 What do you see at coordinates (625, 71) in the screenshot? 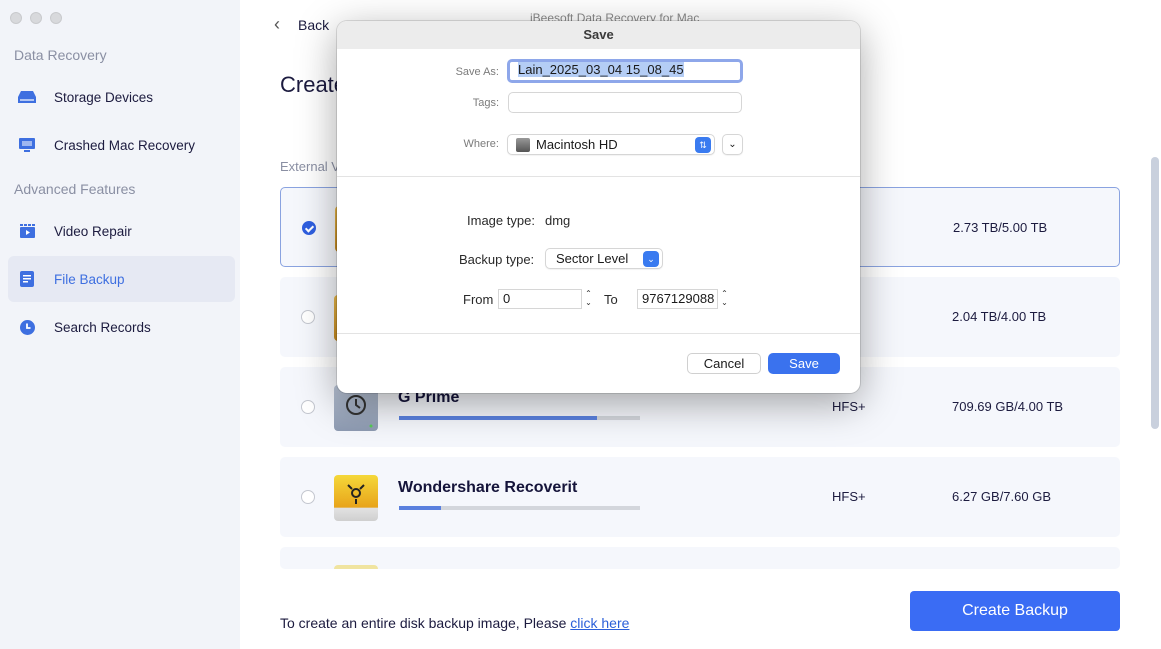
I see `save-as-field: Lain_2025_03_04 15_08_45` at bounding box center [625, 71].